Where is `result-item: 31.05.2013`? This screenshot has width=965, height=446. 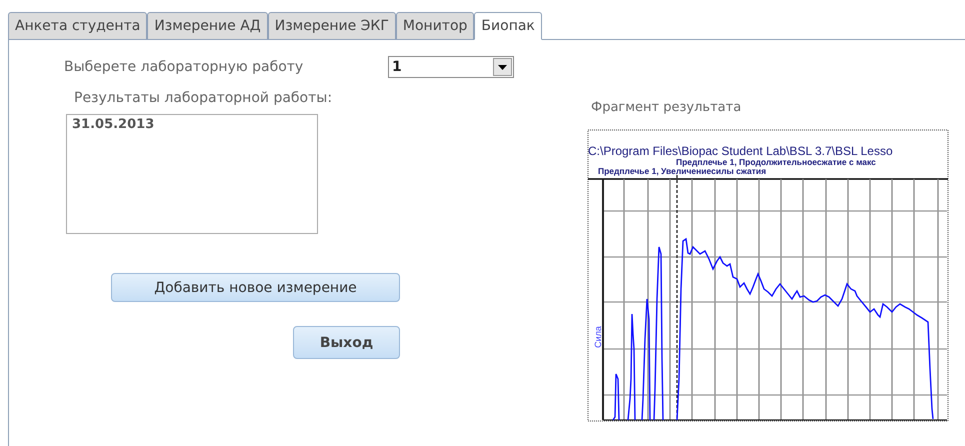
result-item: 31.05.2013 is located at coordinates (192, 124).